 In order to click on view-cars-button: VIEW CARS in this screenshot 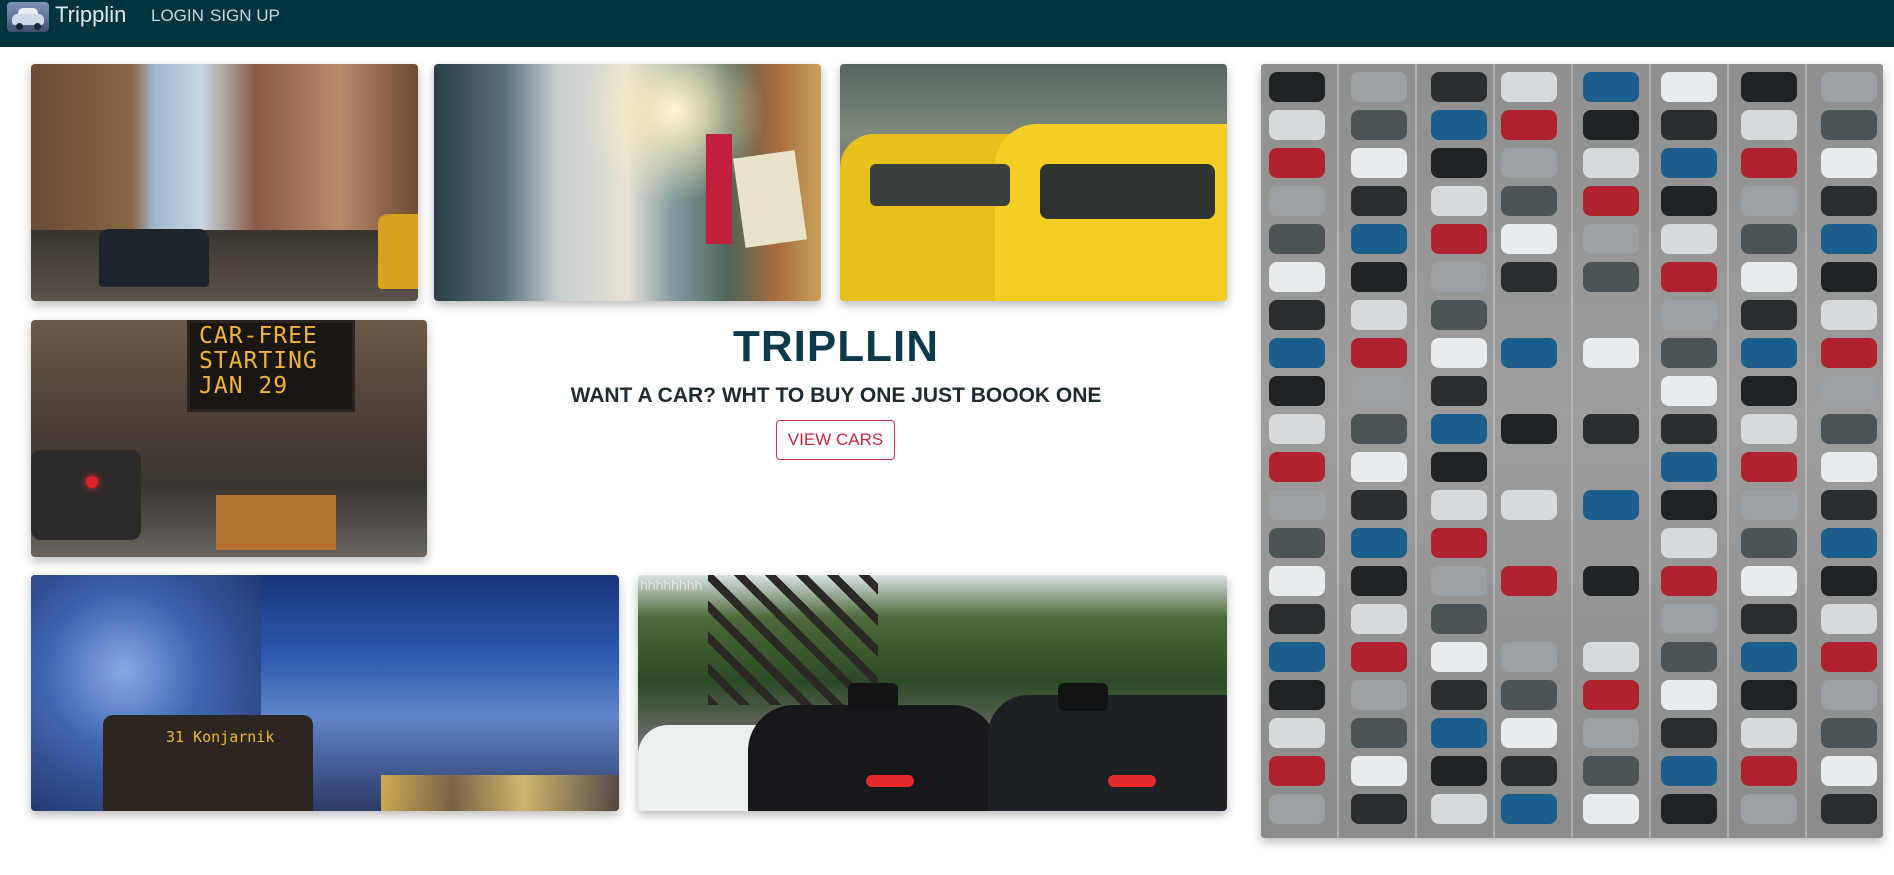, I will do `click(835, 440)`.